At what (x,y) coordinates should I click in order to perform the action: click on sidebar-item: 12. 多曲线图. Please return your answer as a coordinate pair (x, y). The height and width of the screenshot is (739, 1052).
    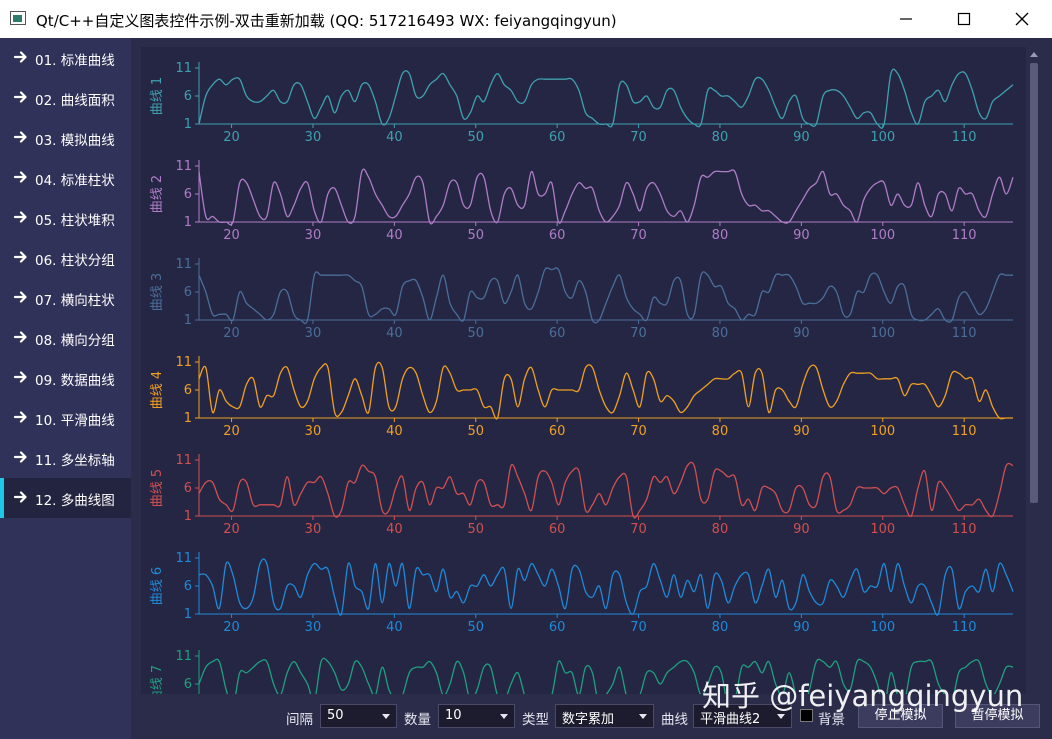
    Looking at the image, I should click on (65, 498).